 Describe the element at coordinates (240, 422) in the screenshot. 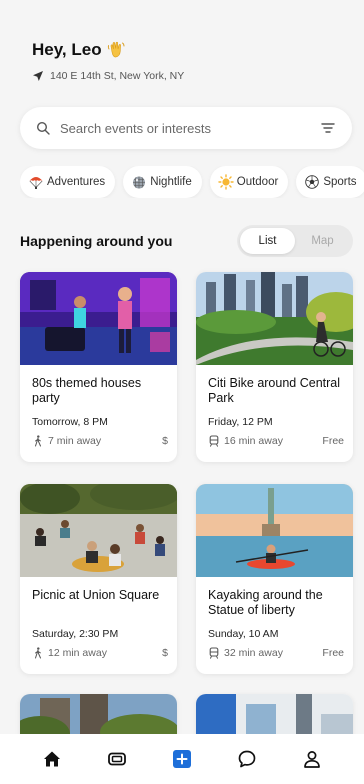

I see `event-time: Friday, 12 PM` at that location.